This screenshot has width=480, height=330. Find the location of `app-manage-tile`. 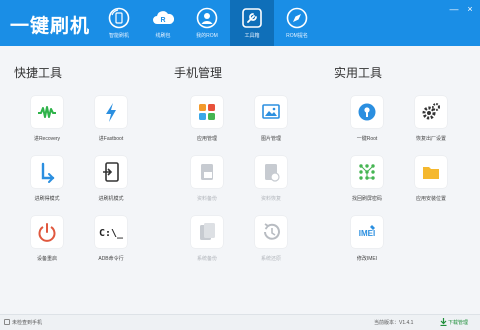

app-manage-tile is located at coordinates (207, 112).